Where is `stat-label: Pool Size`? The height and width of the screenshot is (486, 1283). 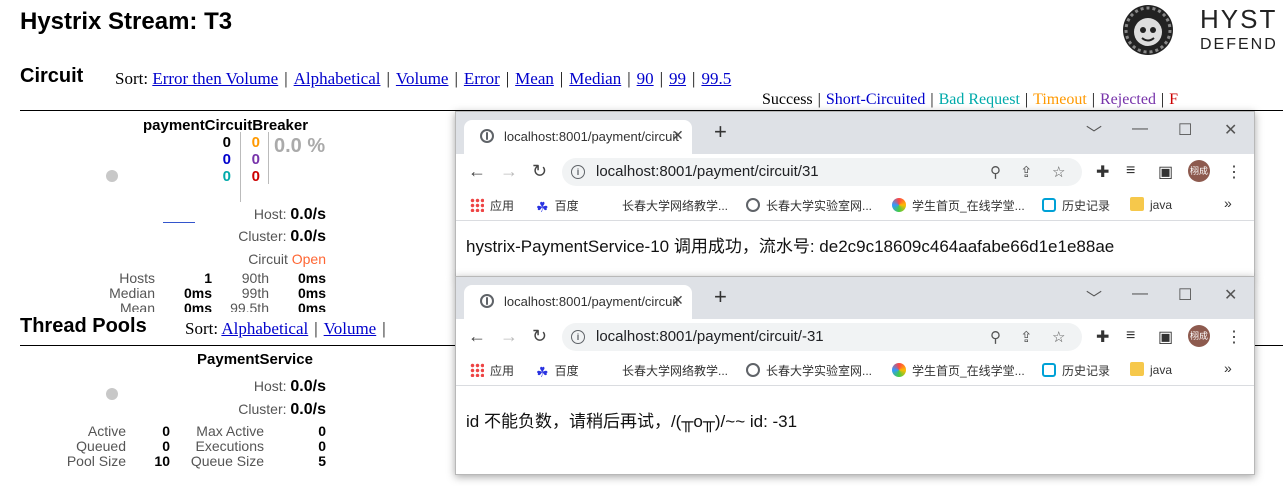
stat-label: Pool Size is located at coordinates (96, 461).